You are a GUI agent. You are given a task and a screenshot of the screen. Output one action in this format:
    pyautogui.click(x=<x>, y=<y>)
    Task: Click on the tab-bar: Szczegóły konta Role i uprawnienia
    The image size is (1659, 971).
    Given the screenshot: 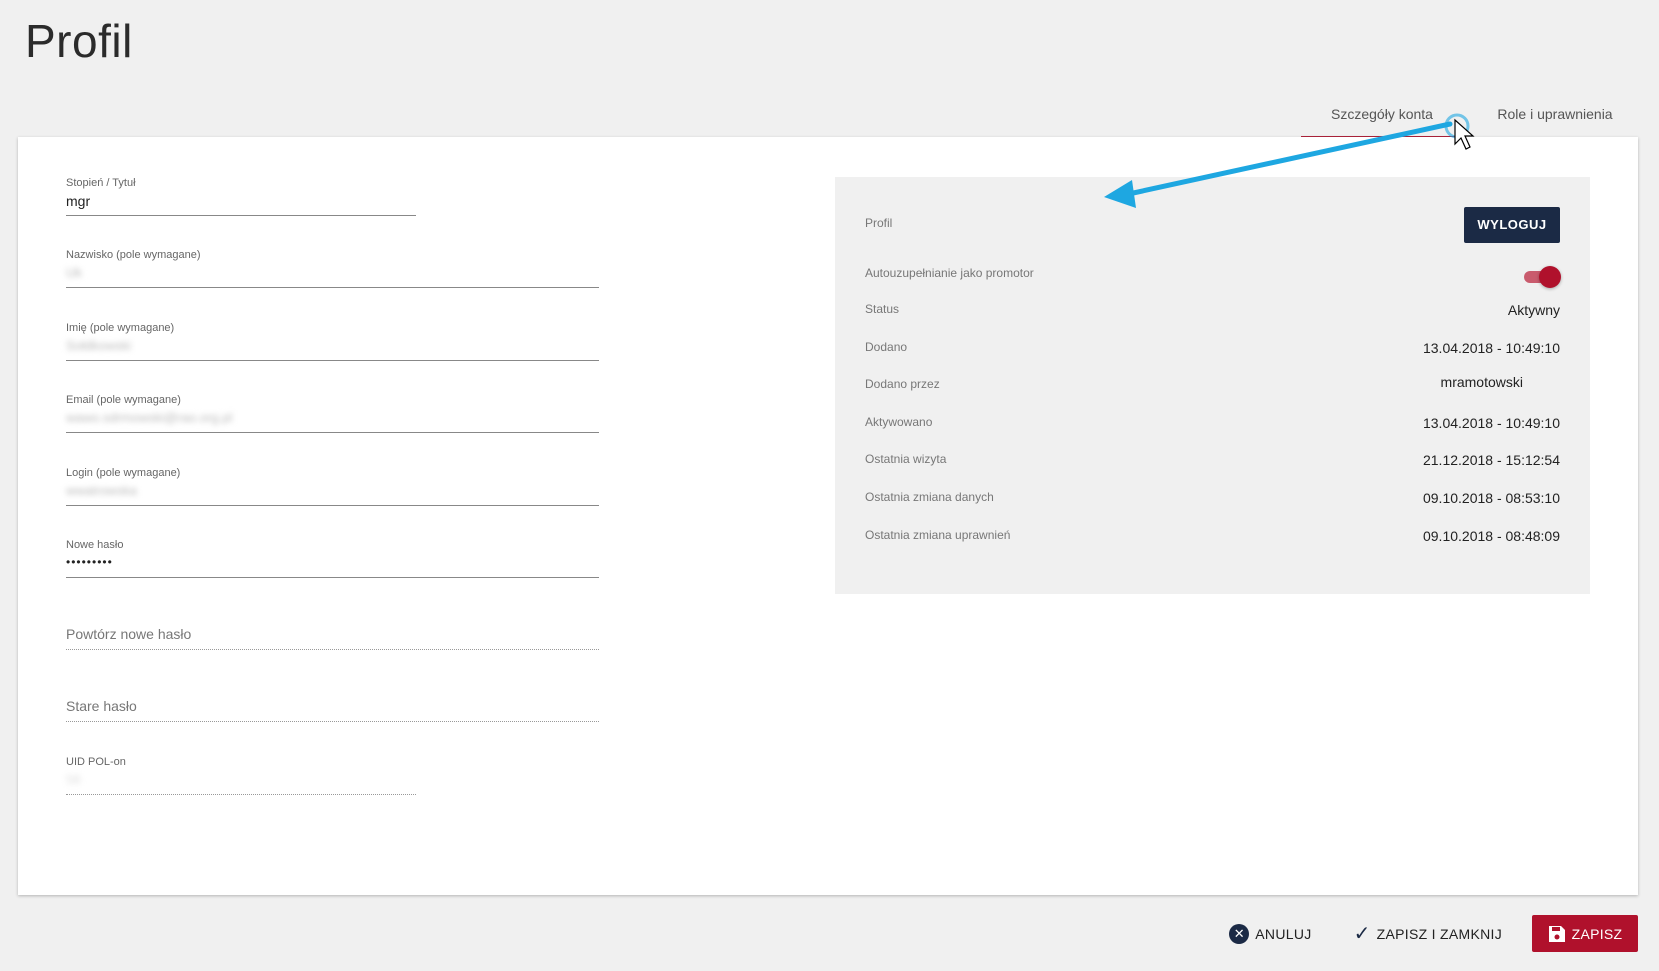 What is the action you would take?
    pyautogui.click(x=1480, y=117)
    